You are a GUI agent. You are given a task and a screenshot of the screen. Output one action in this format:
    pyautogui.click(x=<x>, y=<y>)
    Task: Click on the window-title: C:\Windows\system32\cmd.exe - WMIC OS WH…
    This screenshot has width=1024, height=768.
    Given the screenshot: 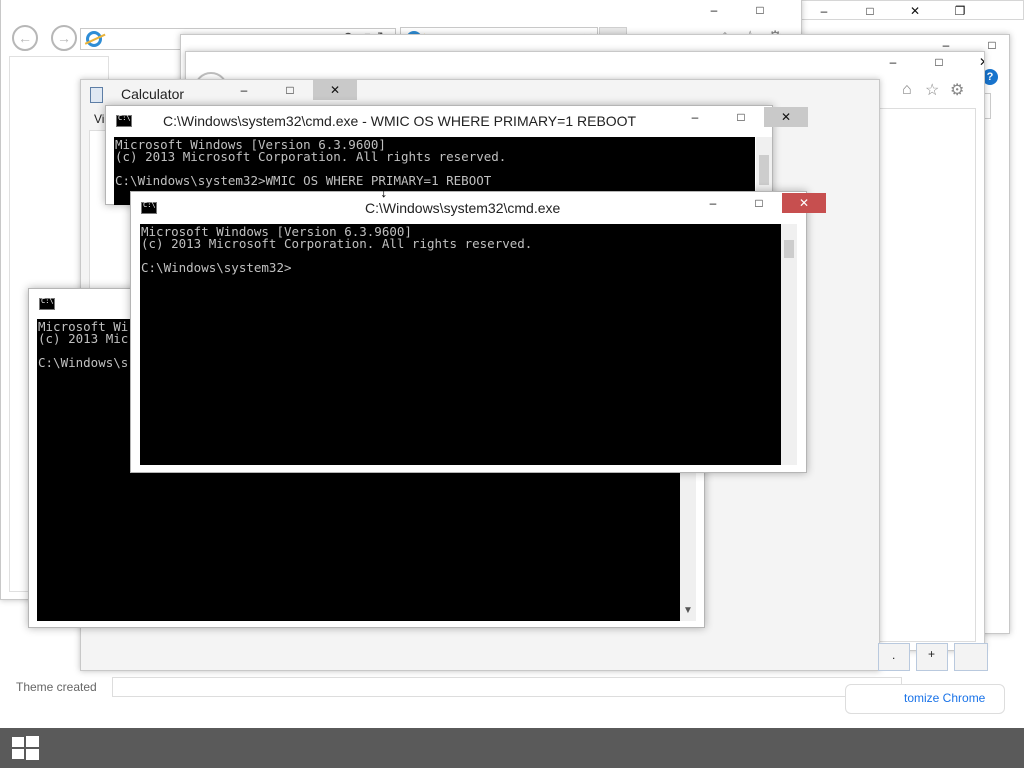 What is the action you would take?
    pyautogui.click(x=400, y=121)
    